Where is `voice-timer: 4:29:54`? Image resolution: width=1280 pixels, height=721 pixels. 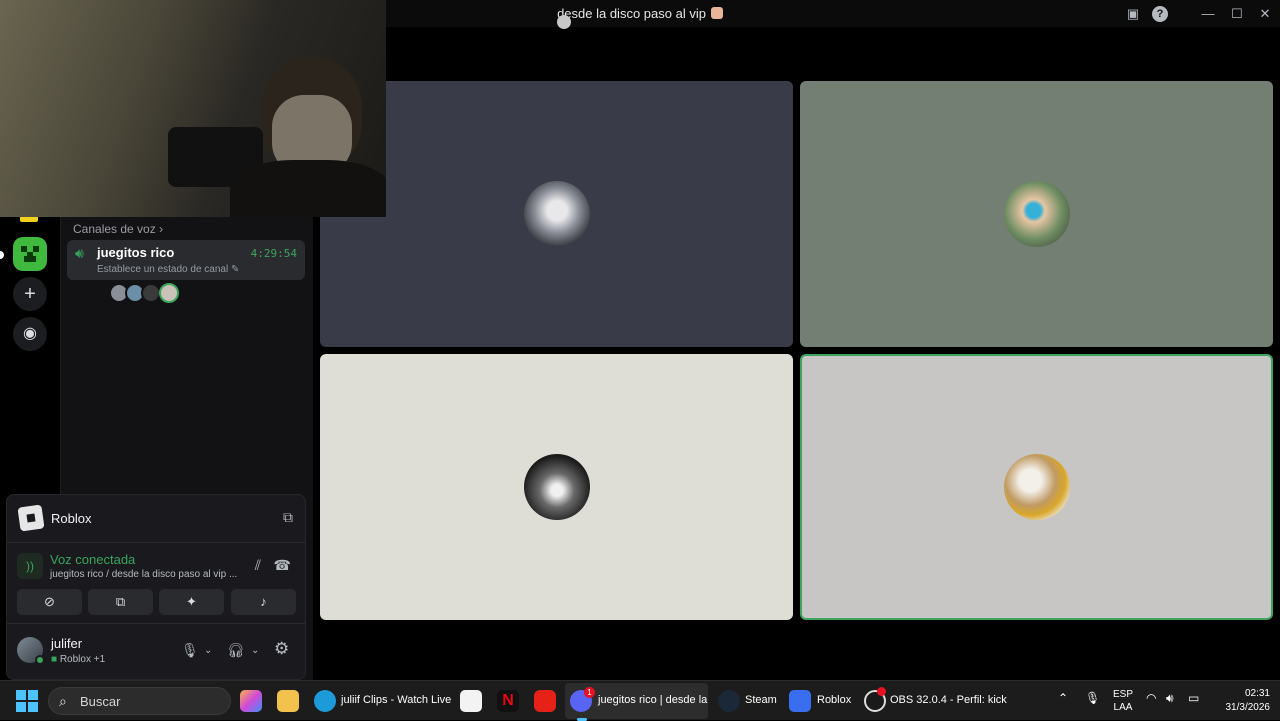
voice-timer: 4:29:54 is located at coordinates (273, 253).